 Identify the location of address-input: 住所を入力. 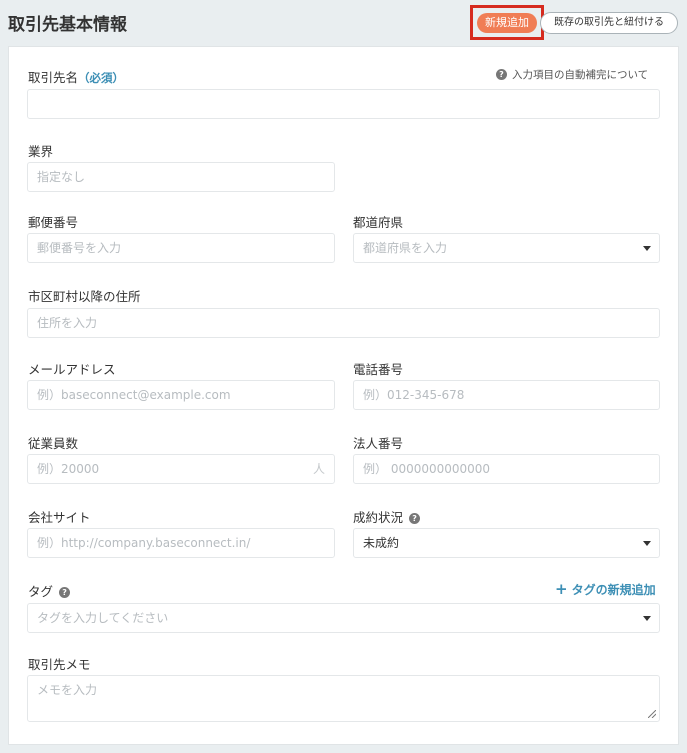
(343, 323).